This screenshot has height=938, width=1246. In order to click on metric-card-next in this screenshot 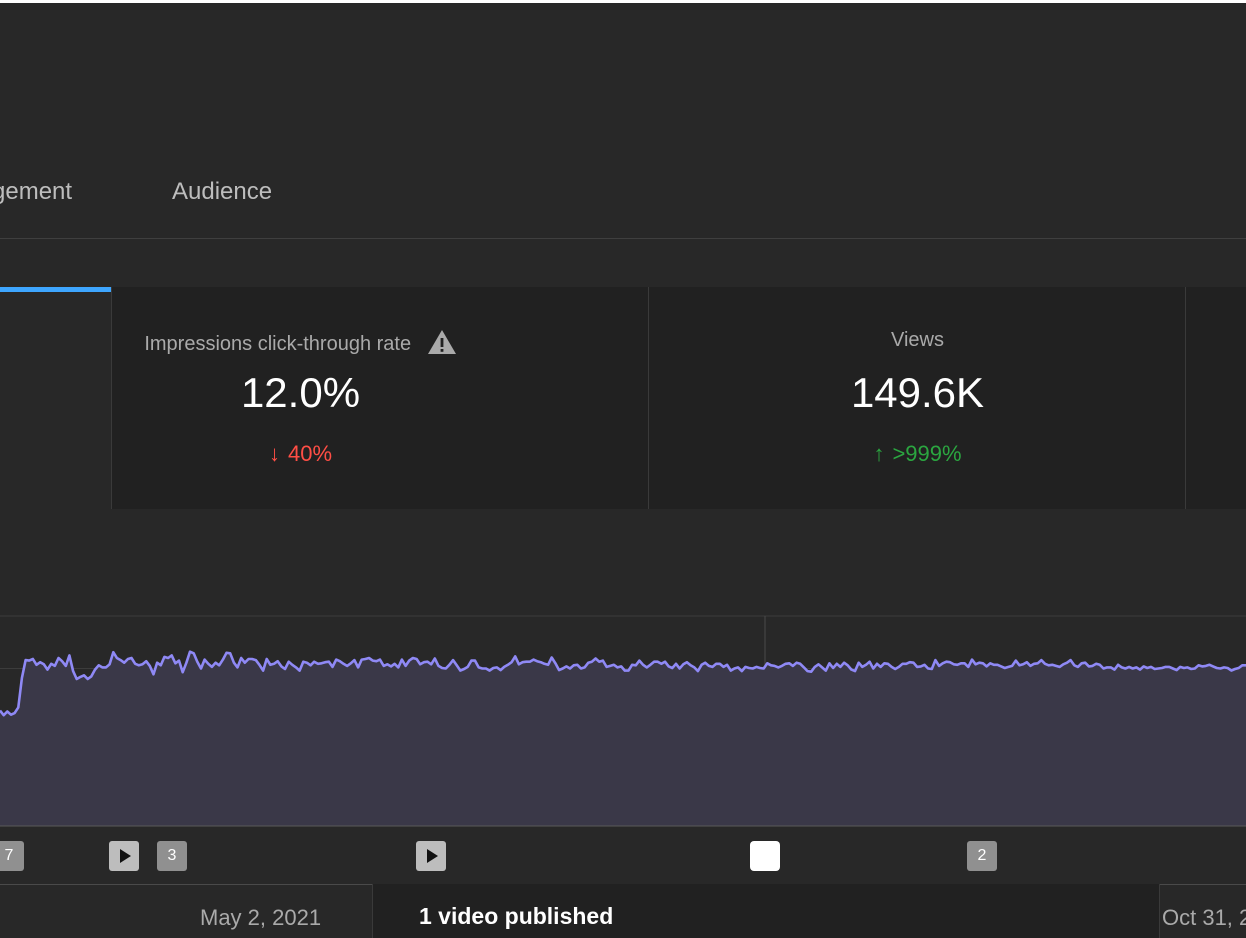, I will do `click(1215, 398)`.